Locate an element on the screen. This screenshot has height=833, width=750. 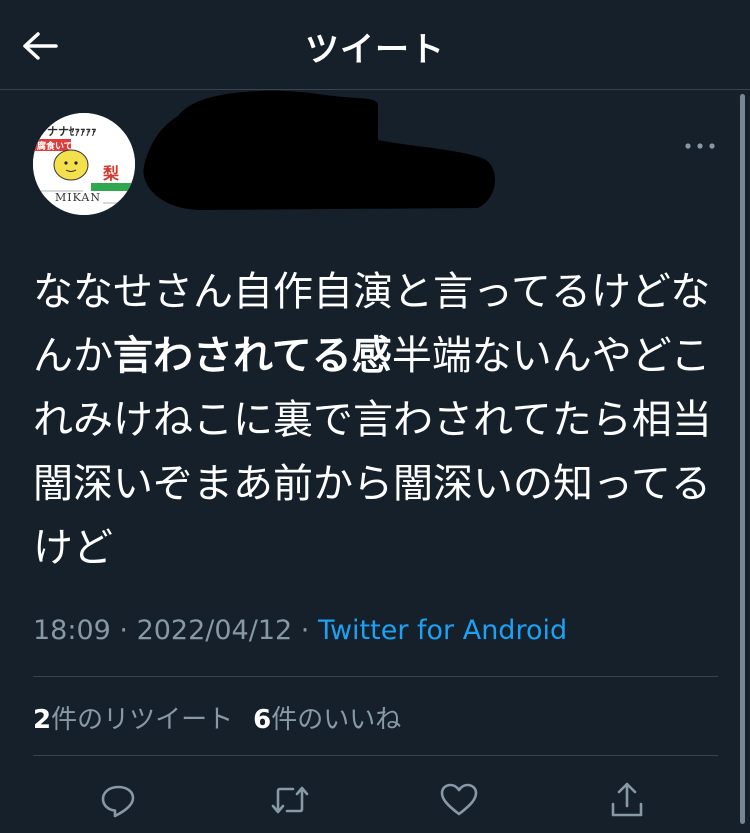
more-horizontal-icon is located at coordinates (700, 146).